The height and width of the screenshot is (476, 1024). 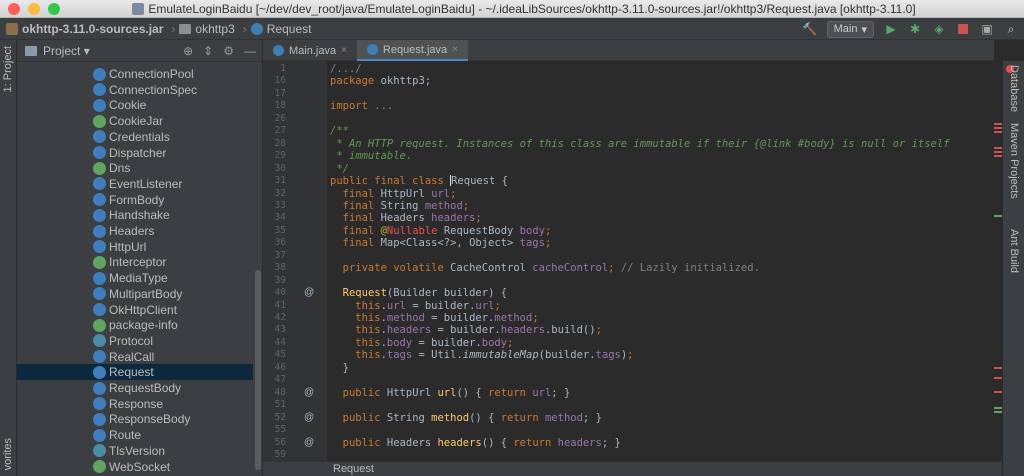 I want to click on tree-item: Credentials, so click(x=135, y=137).